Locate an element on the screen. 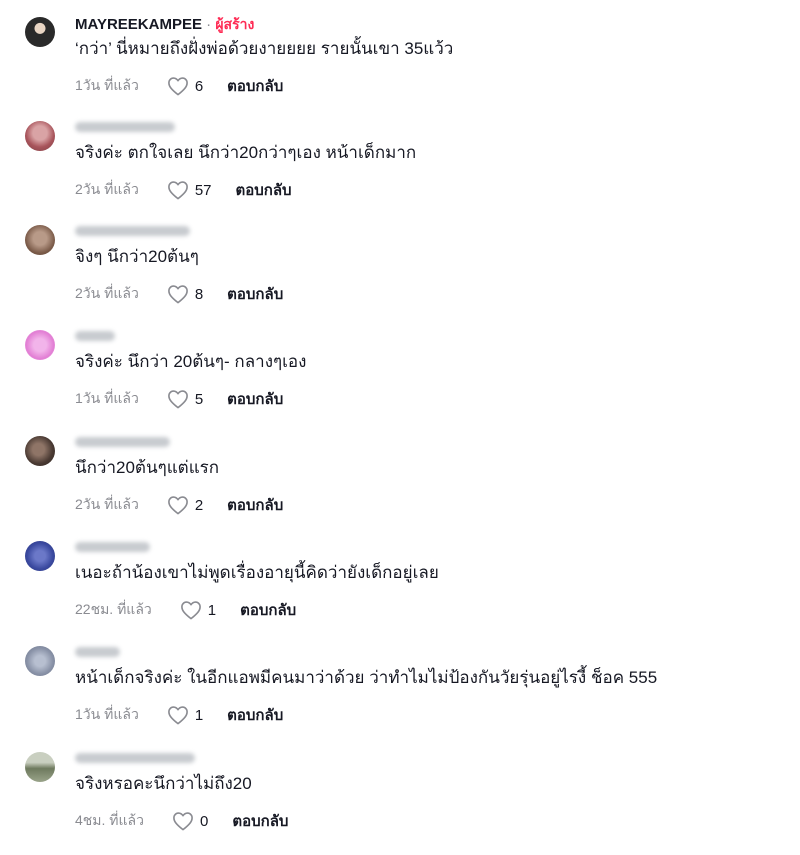 Image resolution: width=800 pixels, height=855 pixels. comment-username: MAYREEKAMPEE · ผู้สร้าง is located at coordinates (164, 24).